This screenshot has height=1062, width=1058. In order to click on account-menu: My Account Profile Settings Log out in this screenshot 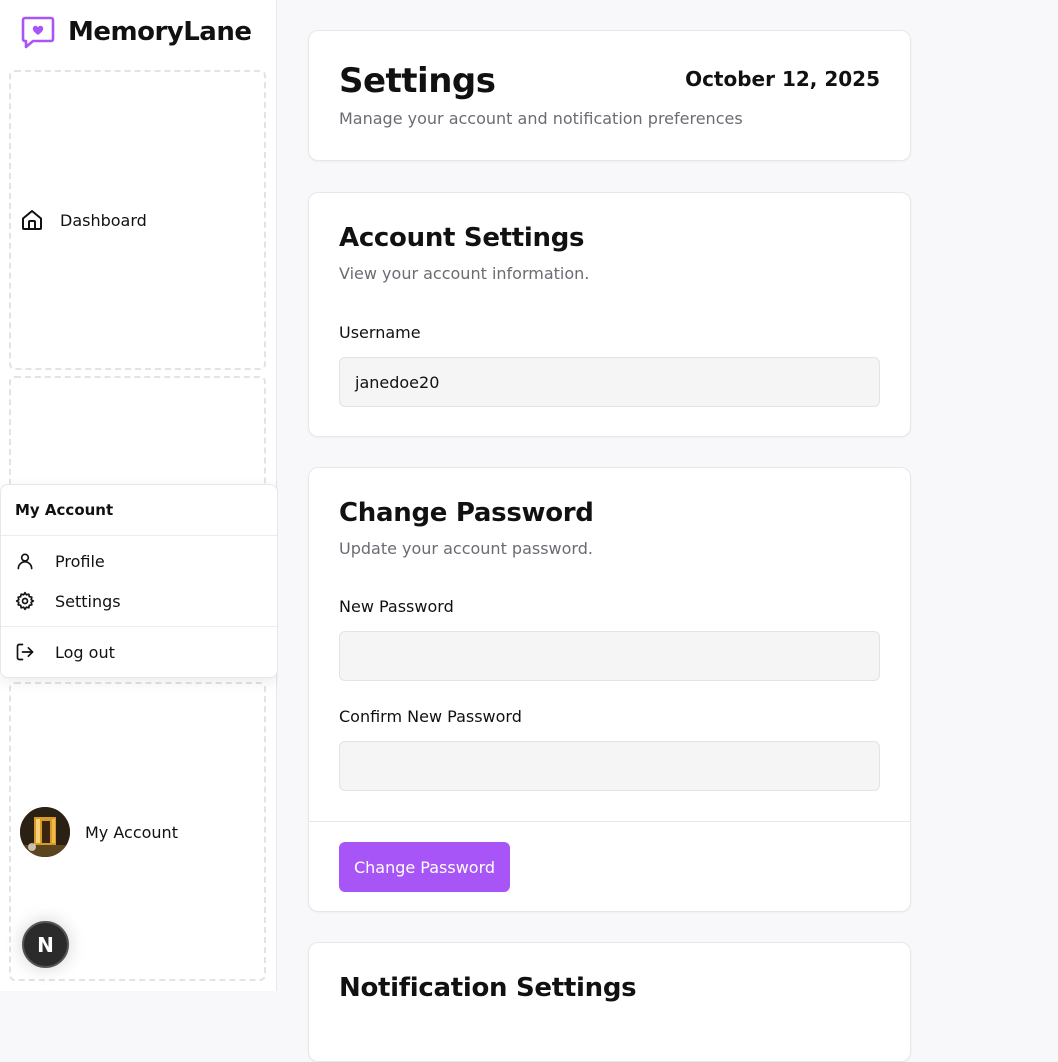, I will do `click(139, 581)`.